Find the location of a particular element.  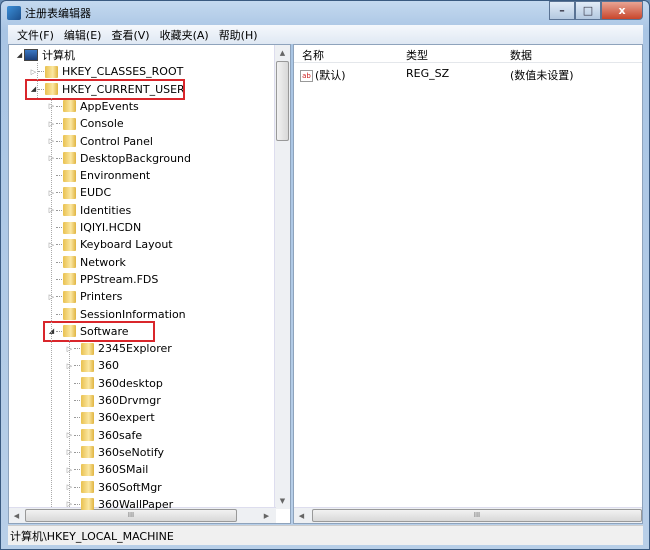

tree-item: ▷ Console is located at coordinates (85, 123).